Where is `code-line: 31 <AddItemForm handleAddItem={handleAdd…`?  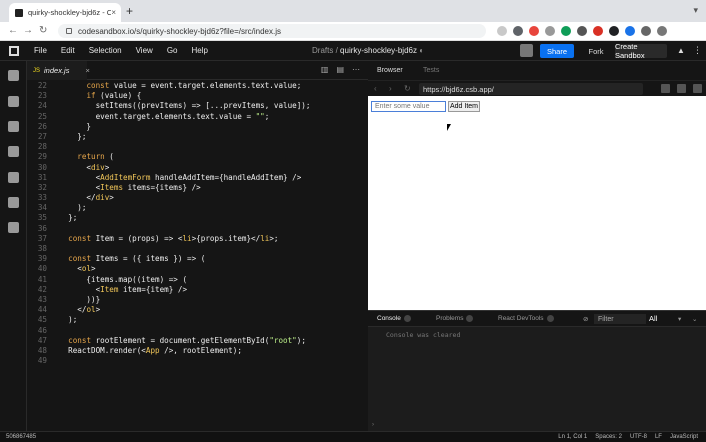
code-line: 31 <AddItemForm handleAddItem={handleAdd… is located at coordinates (197, 178).